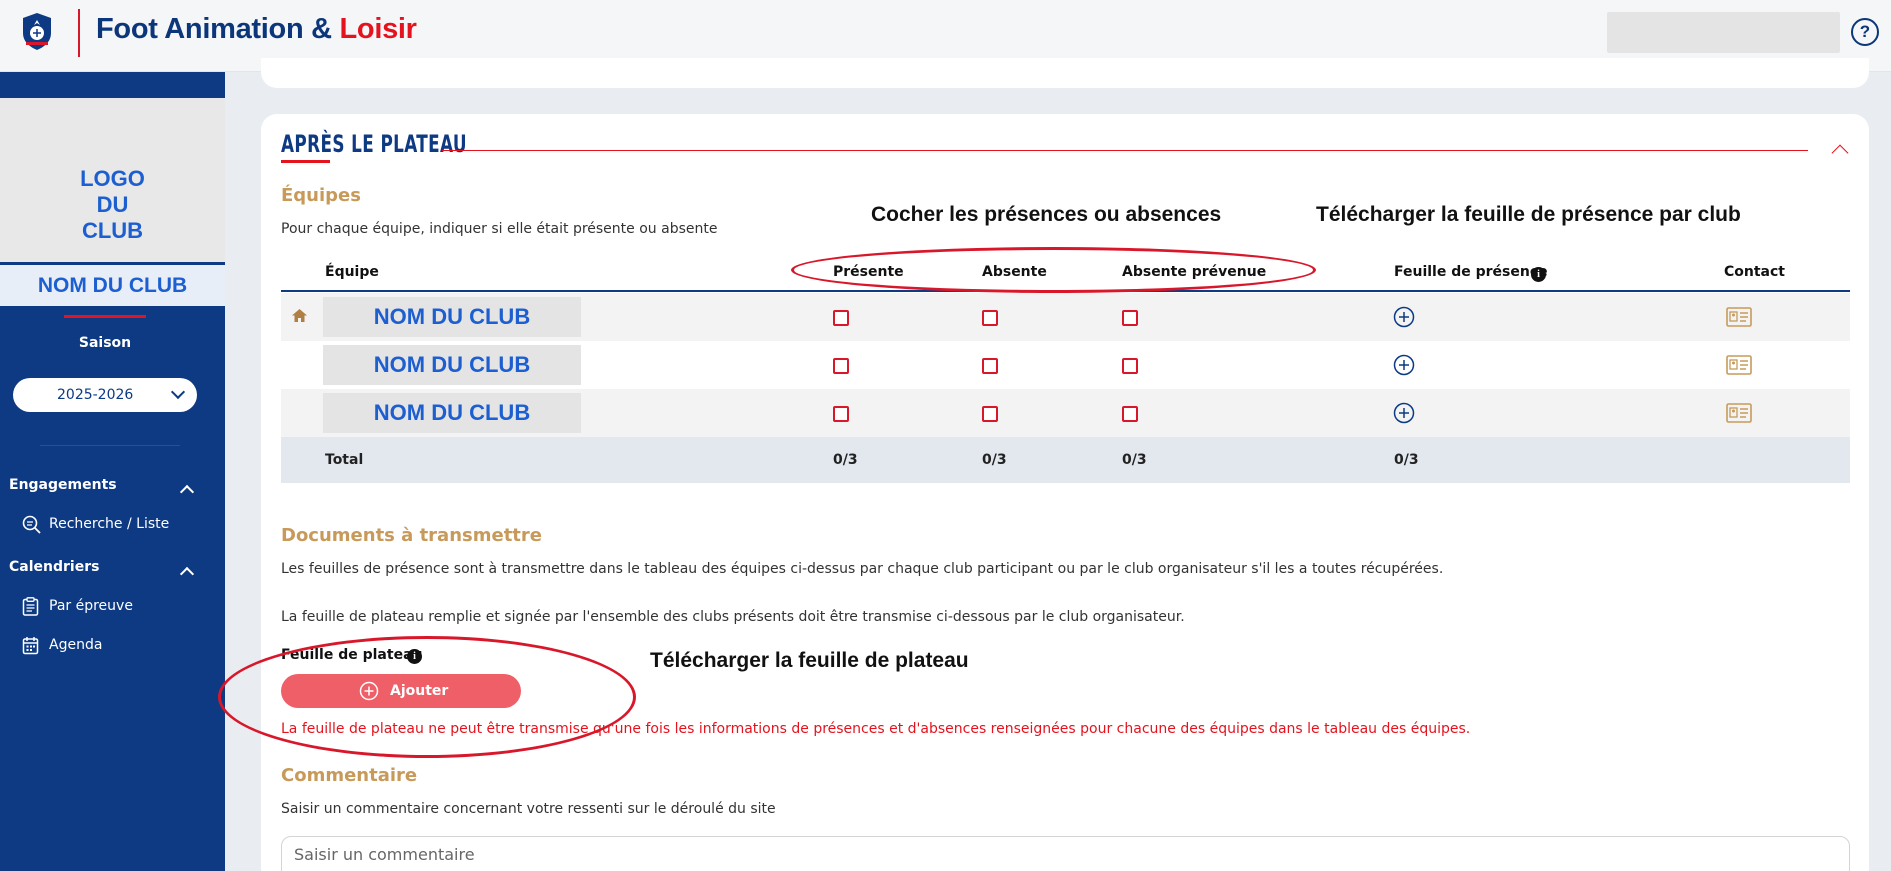 Image resolution: width=1891 pixels, height=871 pixels. Describe the element at coordinates (1065, 73) in the screenshot. I see `previous-section-card` at that location.